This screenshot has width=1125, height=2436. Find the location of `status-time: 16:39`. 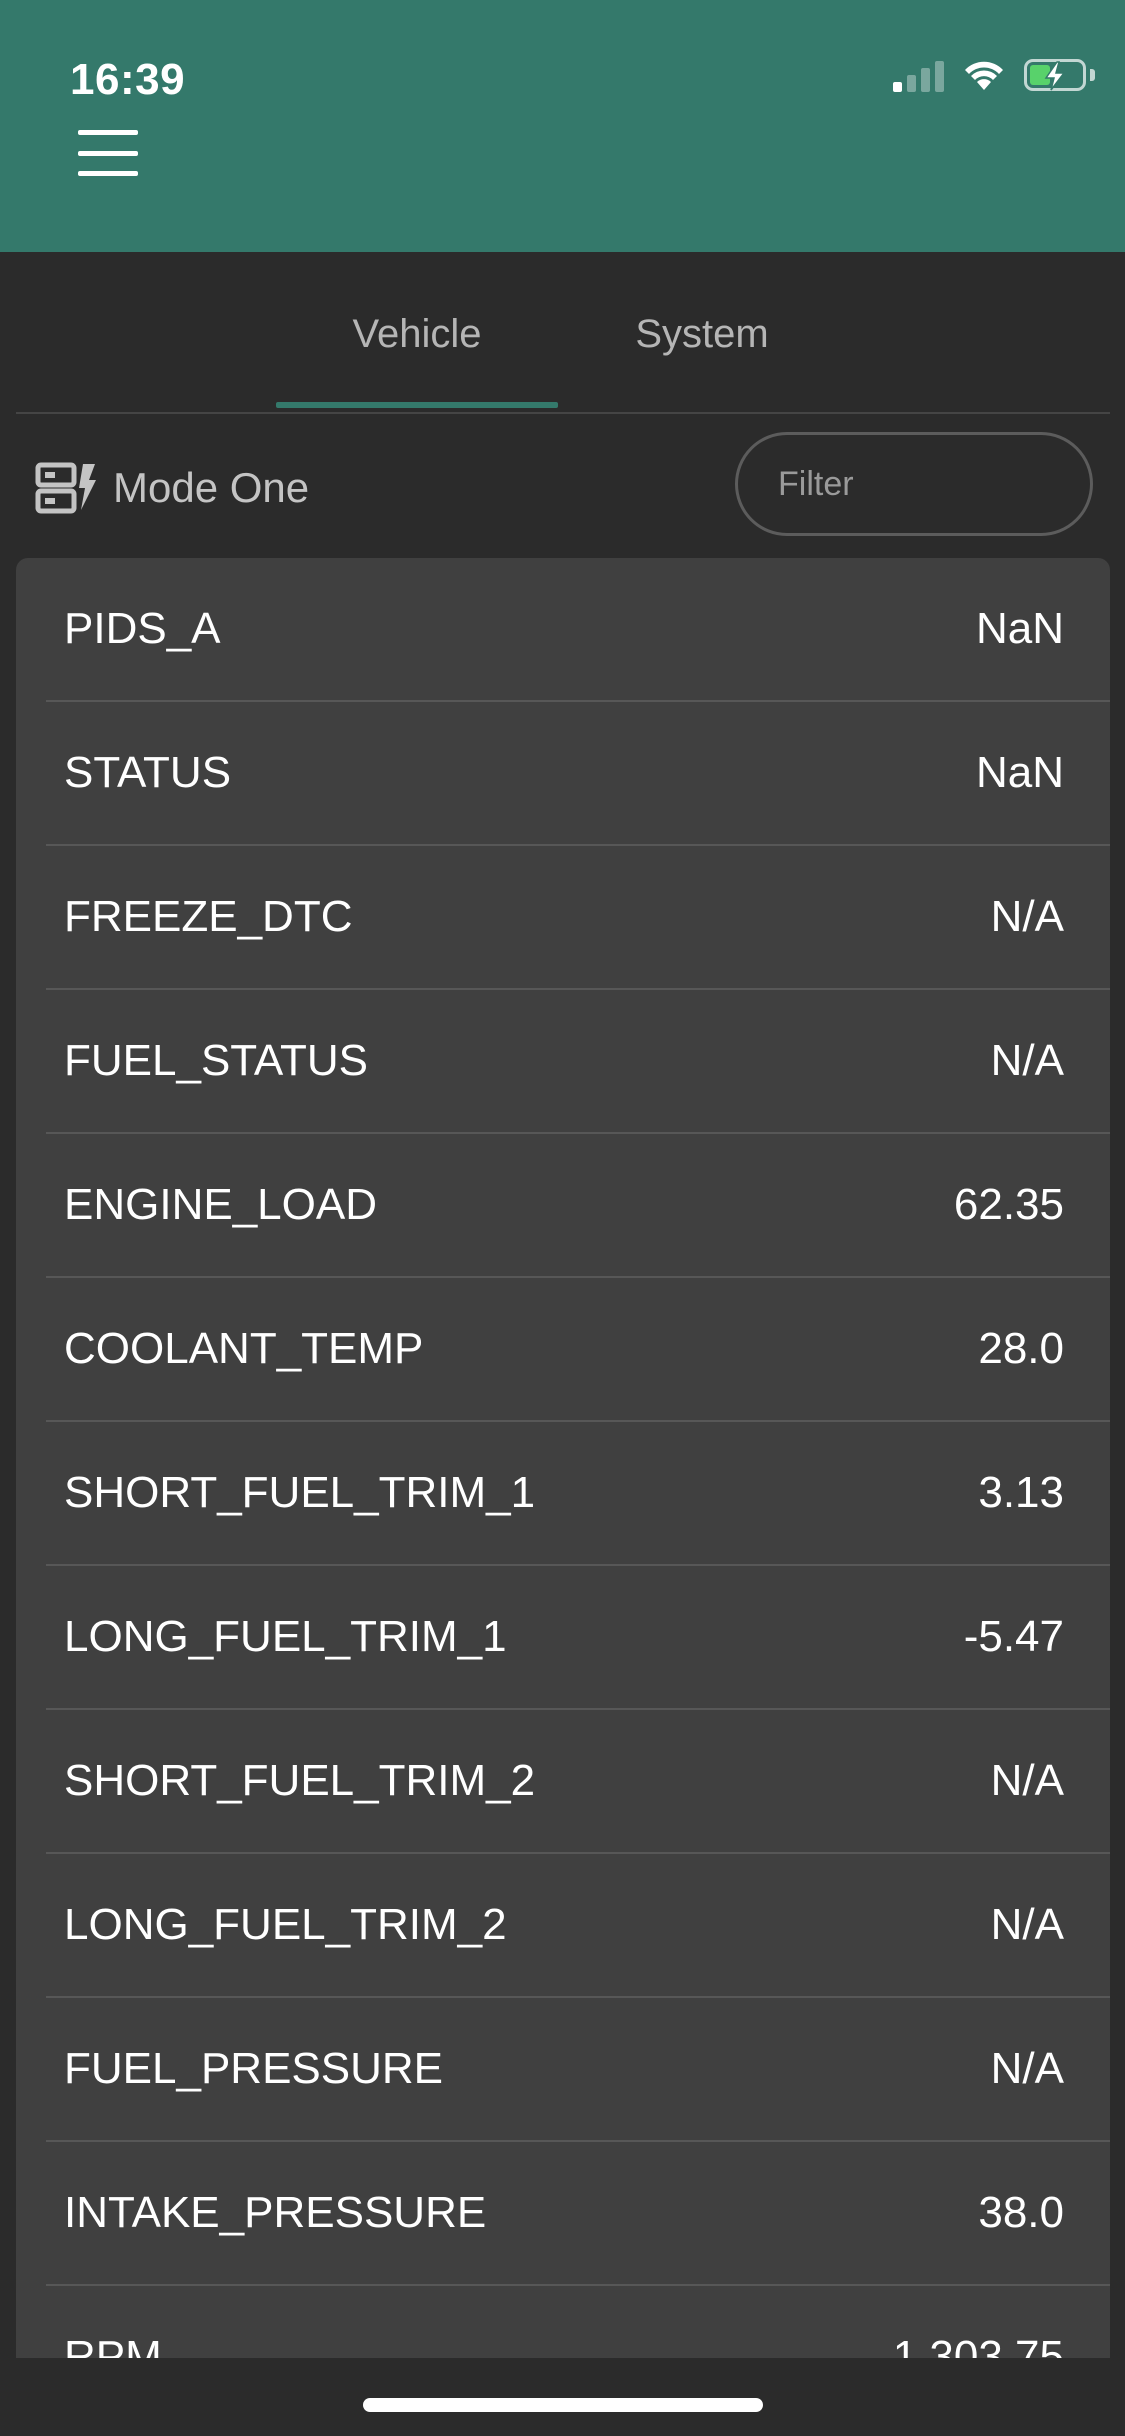

status-time: 16:39 is located at coordinates (128, 79).